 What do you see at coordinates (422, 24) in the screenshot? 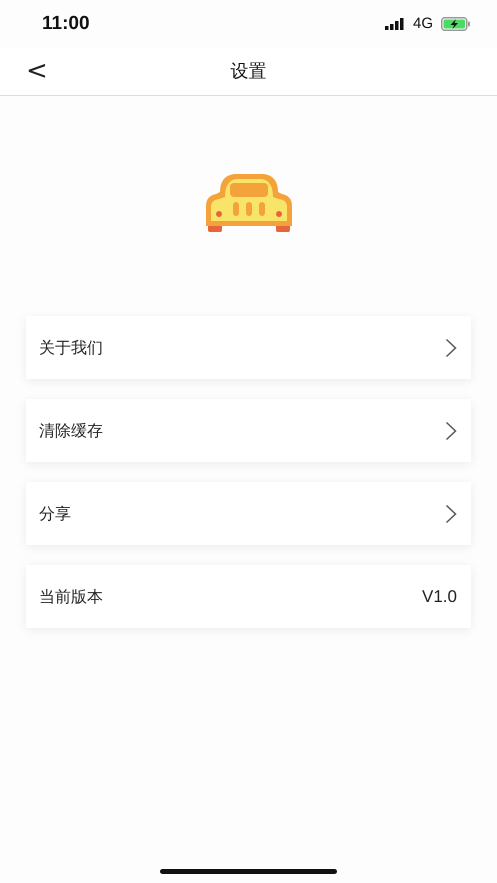
I see `network-label: 4G` at bounding box center [422, 24].